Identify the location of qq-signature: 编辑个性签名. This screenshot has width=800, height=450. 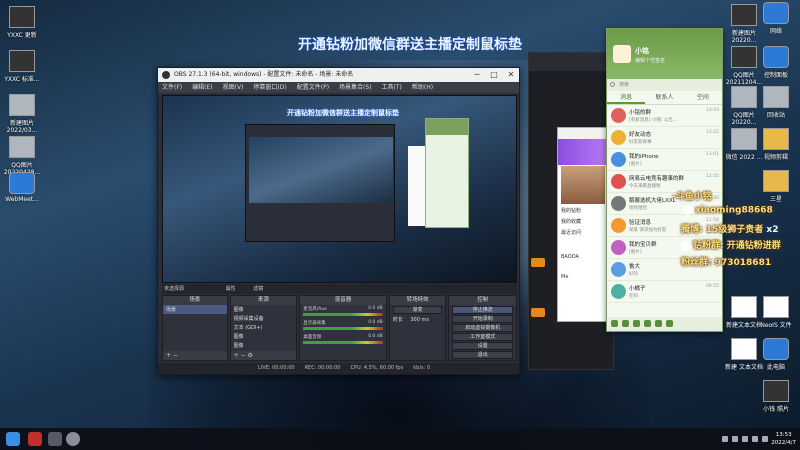
(650, 60).